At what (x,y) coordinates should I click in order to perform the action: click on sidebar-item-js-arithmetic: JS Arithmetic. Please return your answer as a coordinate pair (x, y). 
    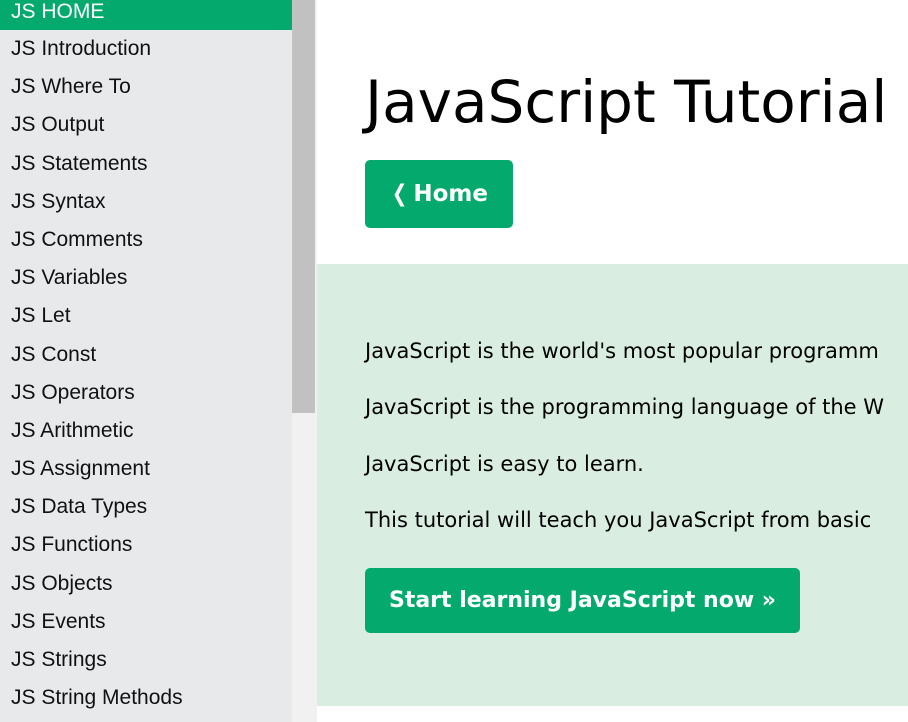
    Looking at the image, I should click on (146, 431).